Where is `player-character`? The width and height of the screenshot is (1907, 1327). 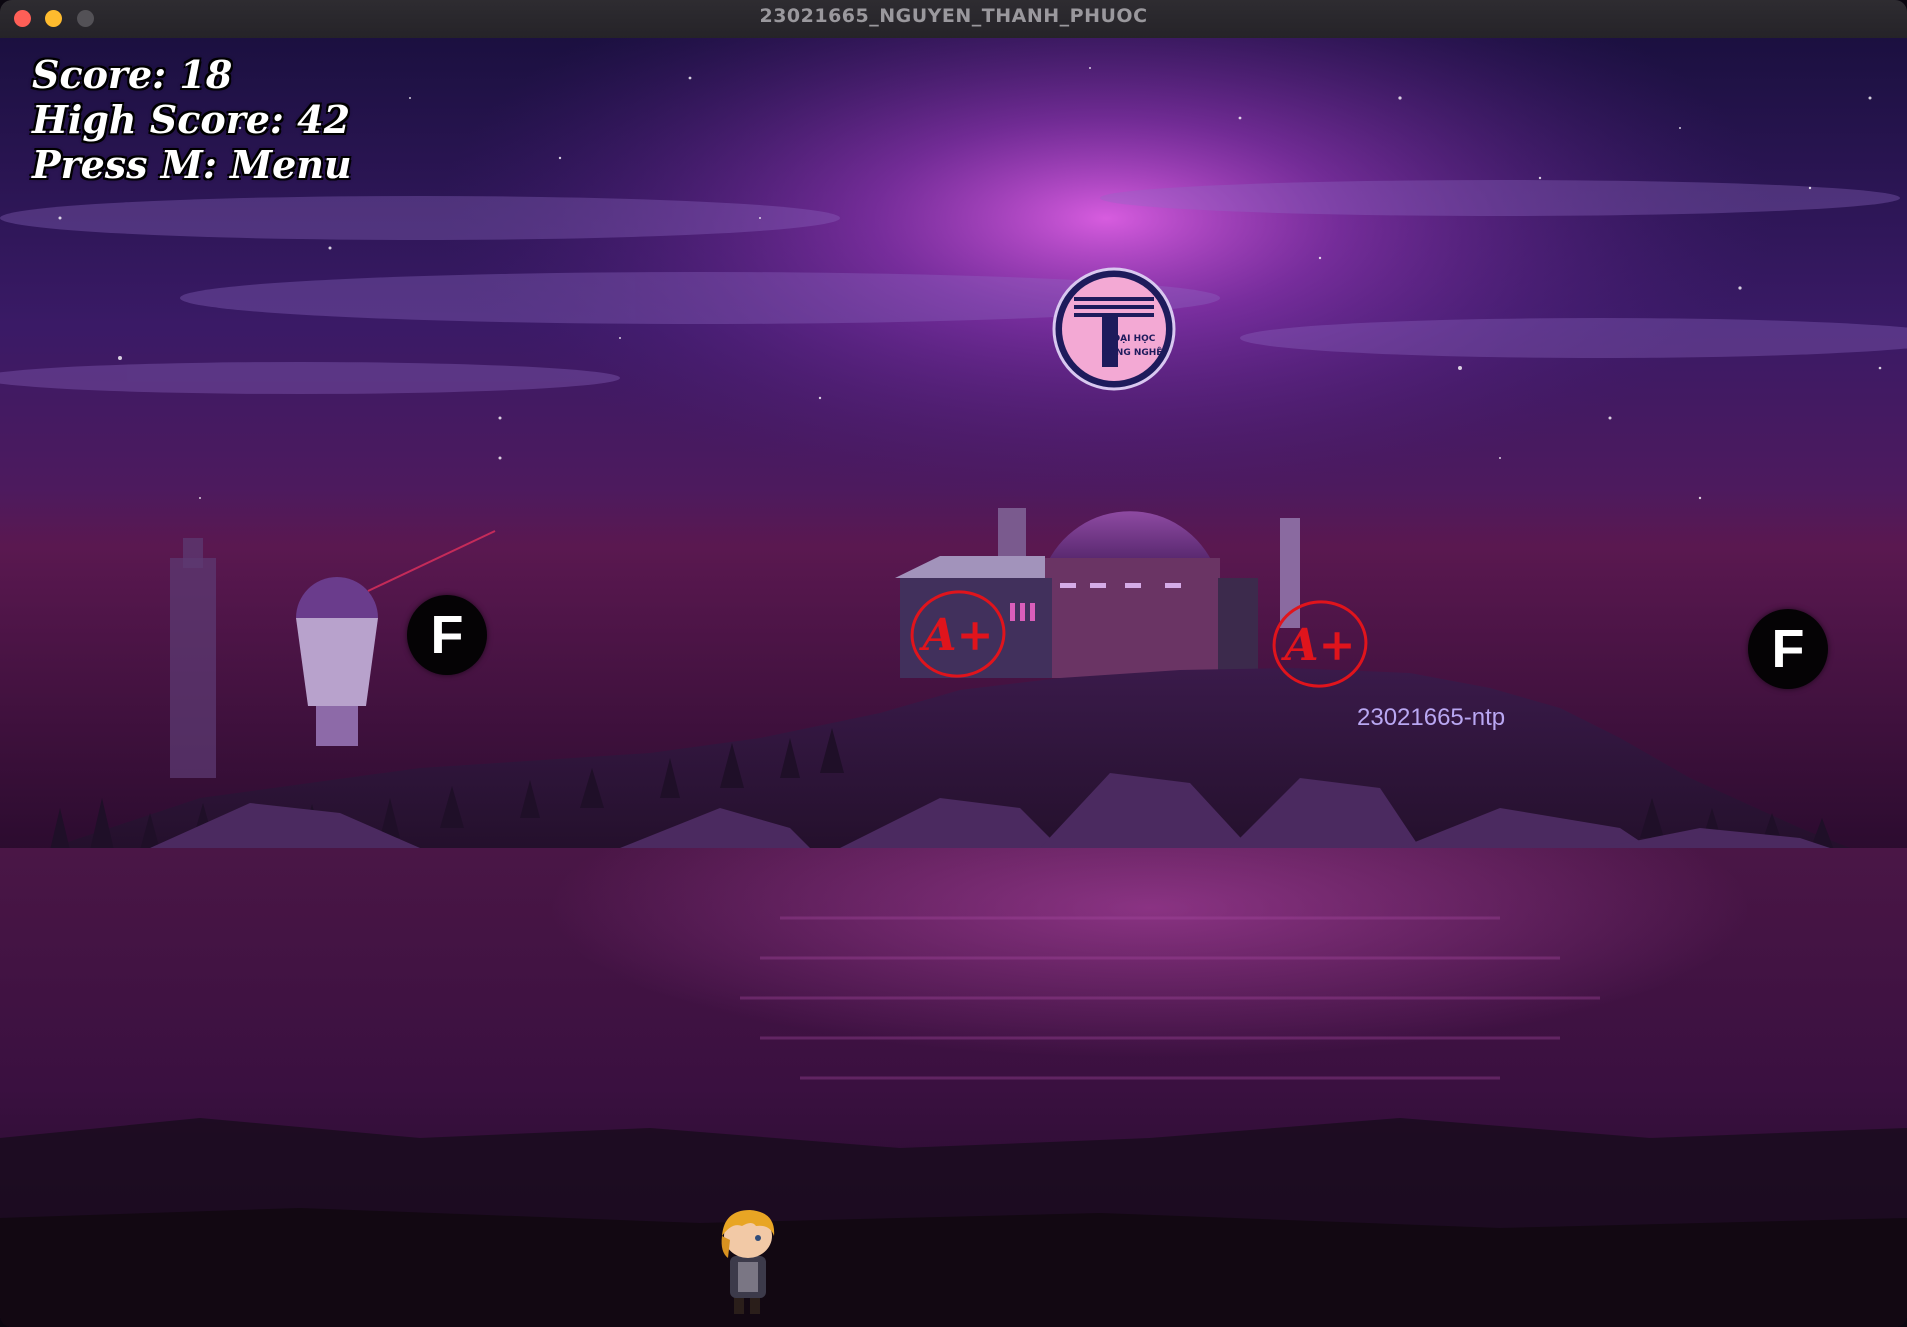
player-character is located at coordinates (748, 1262).